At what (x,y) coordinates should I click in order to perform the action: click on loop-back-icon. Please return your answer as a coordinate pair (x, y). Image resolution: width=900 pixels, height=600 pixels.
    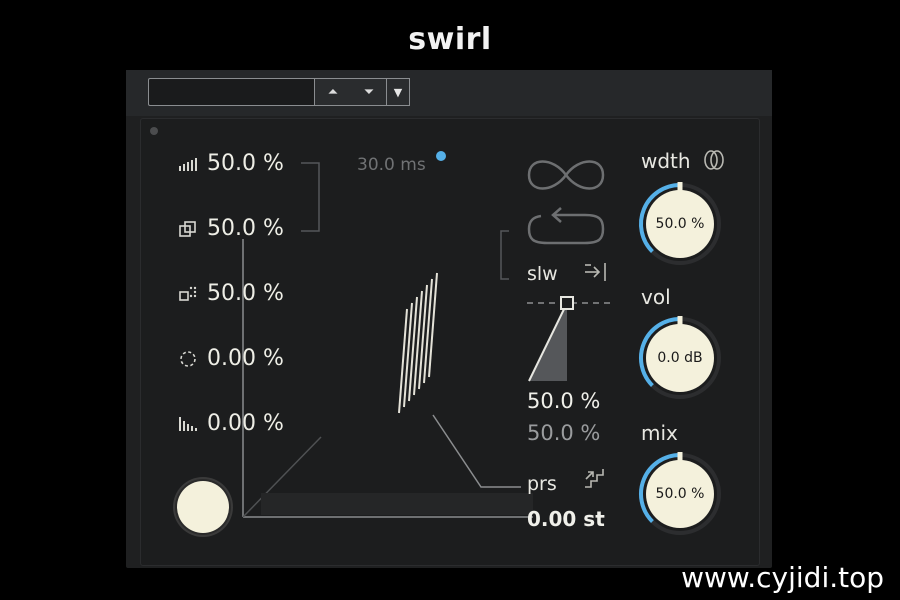
    Looking at the image, I should click on (566, 227).